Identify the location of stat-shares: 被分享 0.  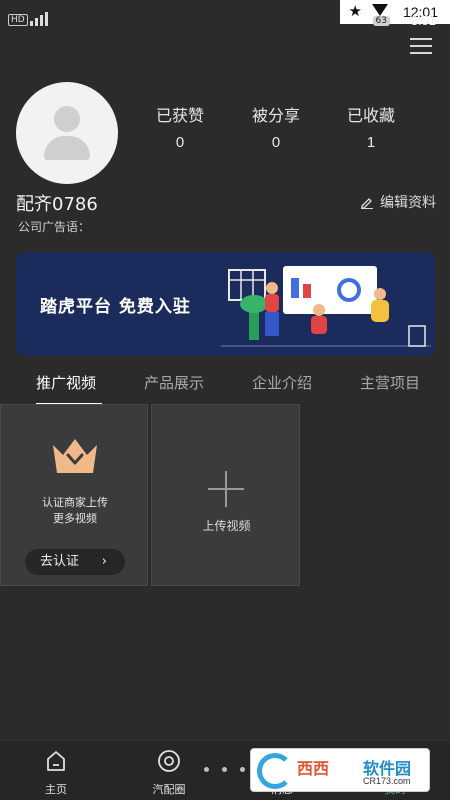
(276, 126).